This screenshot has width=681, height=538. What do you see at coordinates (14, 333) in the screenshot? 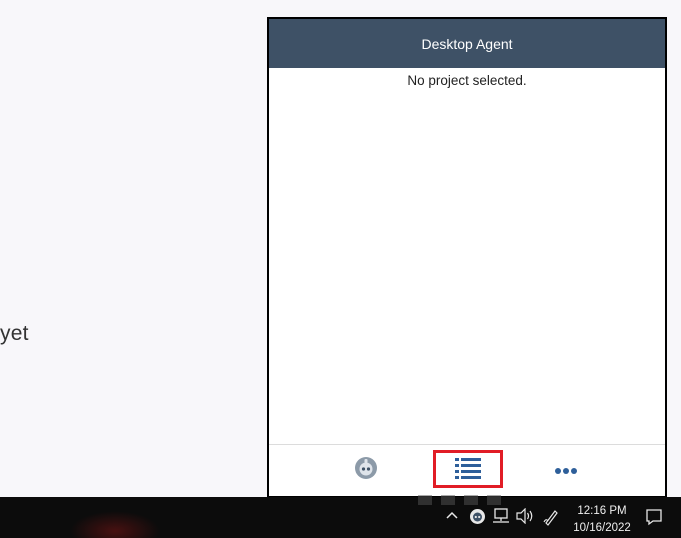
I see `background-partial-text: yet` at bounding box center [14, 333].